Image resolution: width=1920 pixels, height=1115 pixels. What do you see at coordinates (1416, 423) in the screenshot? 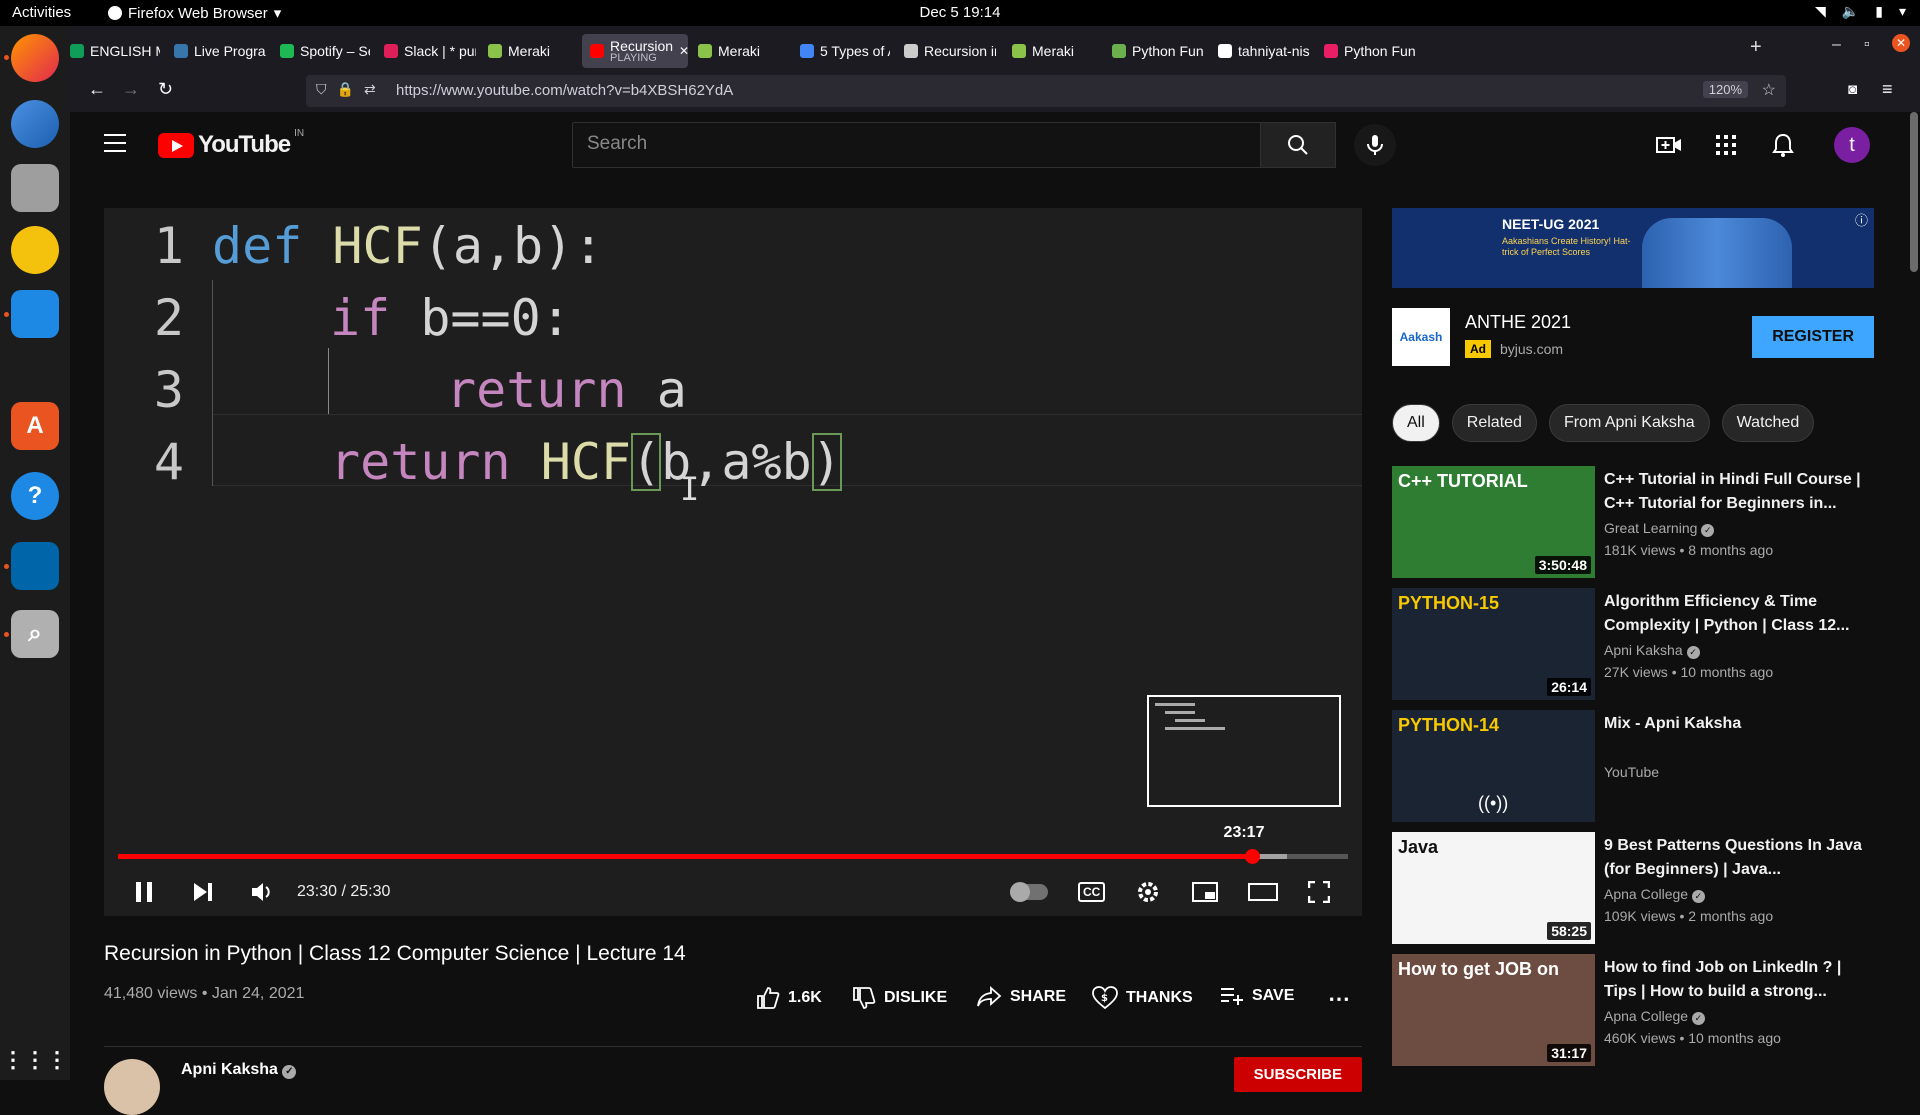
I see `chip-all: All` at bounding box center [1416, 423].